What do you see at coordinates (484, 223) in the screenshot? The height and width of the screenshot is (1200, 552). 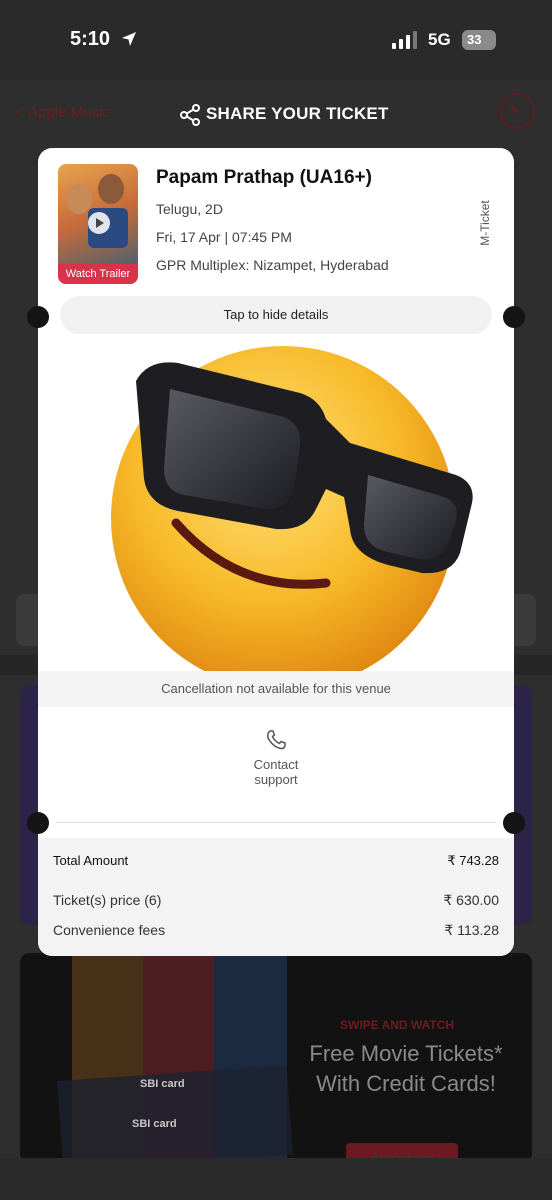 I see `ticket-type-text: M-Ticket` at bounding box center [484, 223].